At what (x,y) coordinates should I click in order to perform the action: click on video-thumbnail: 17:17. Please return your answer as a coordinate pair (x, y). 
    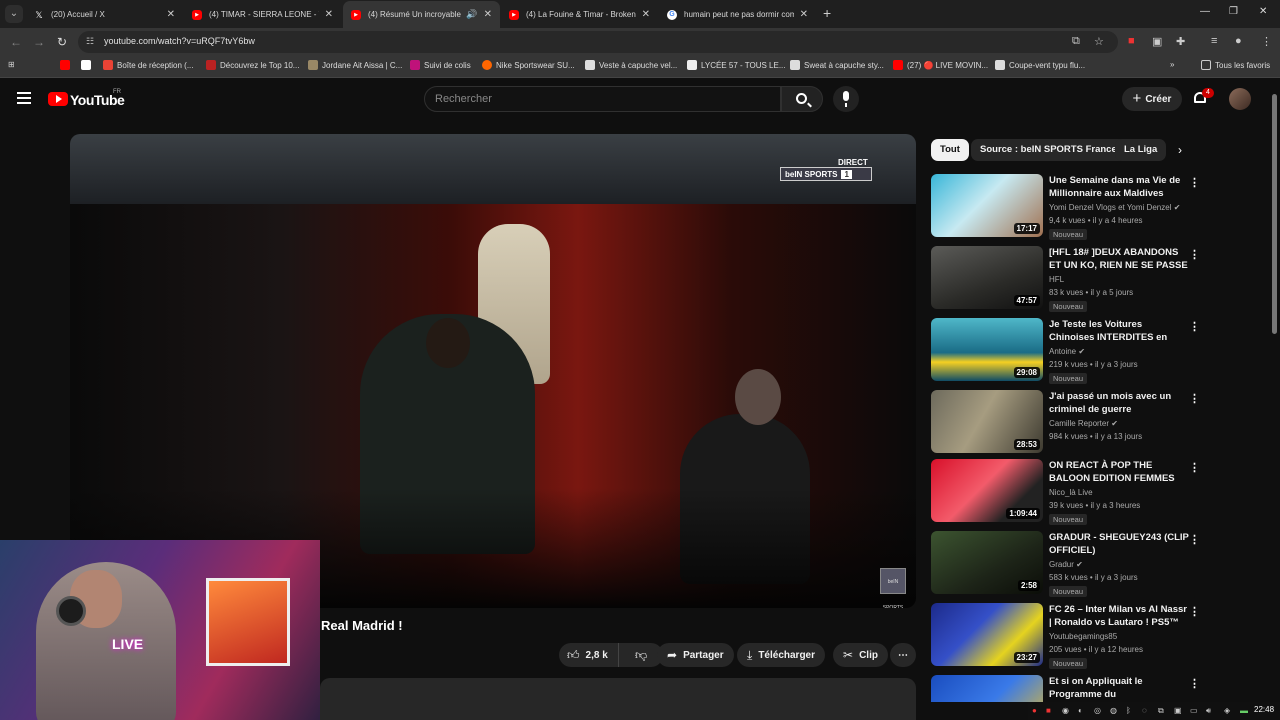
    Looking at the image, I should click on (987, 205).